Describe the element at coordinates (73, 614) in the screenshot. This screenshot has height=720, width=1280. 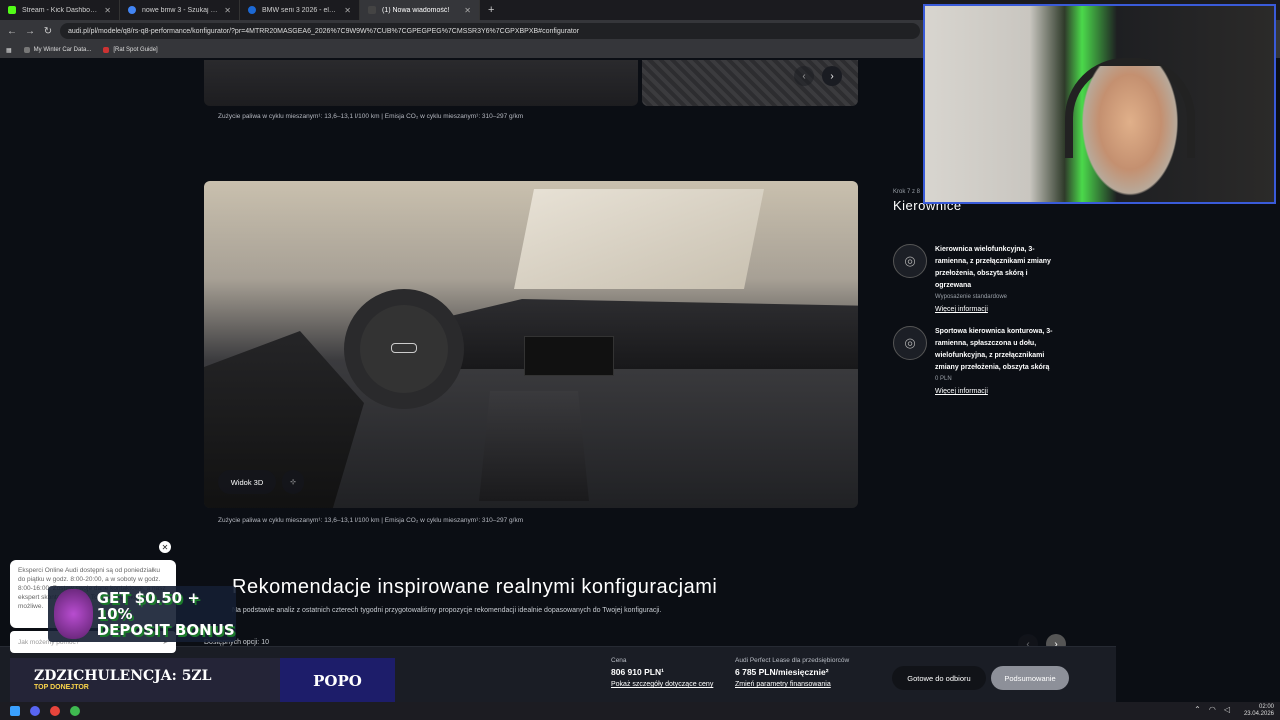
I see `mascot-icon` at that location.